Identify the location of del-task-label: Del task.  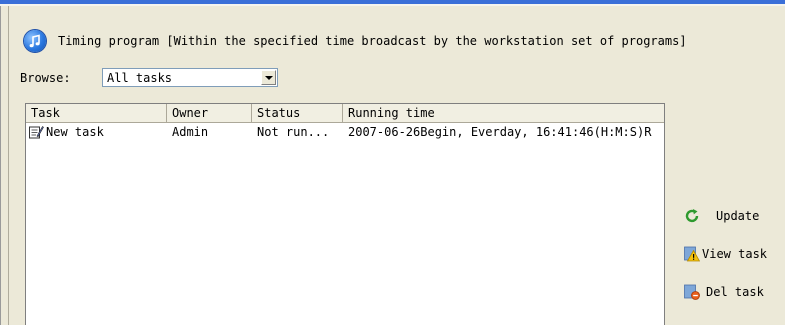
(735, 292).